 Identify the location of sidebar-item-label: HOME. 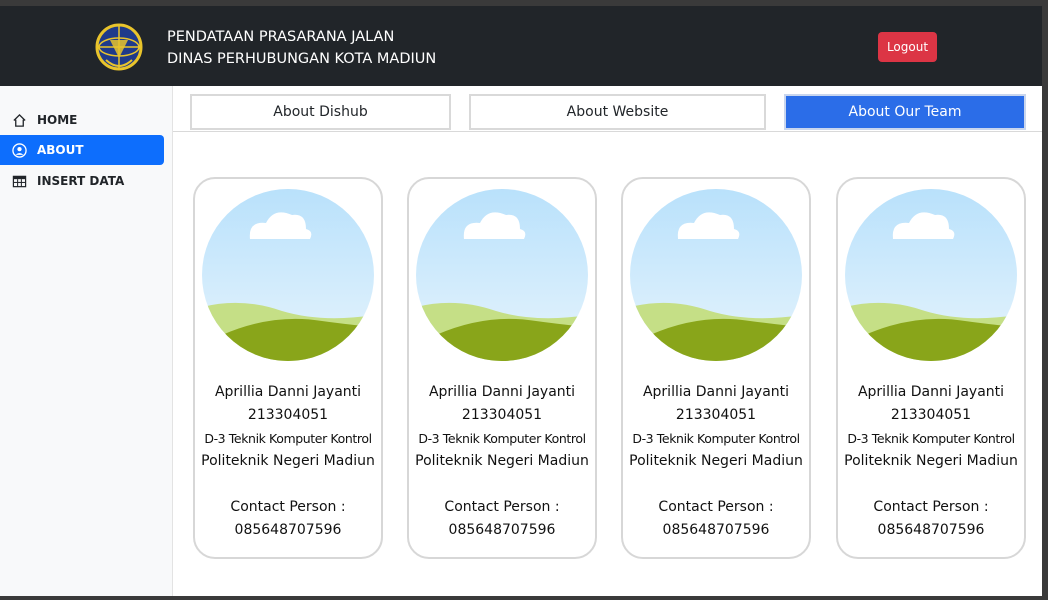
(57, 120).